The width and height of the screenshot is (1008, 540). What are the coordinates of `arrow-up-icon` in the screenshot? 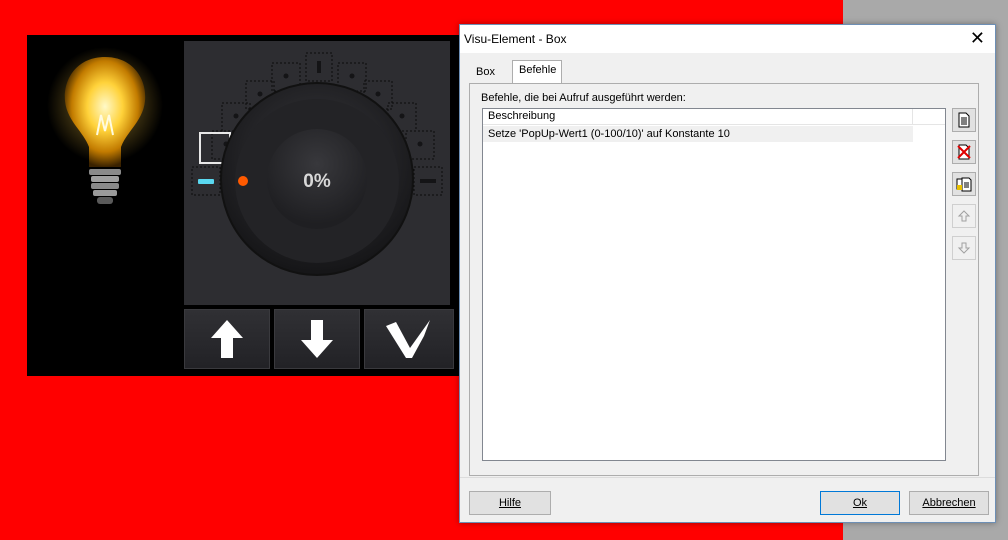 It's located at (227, 339).